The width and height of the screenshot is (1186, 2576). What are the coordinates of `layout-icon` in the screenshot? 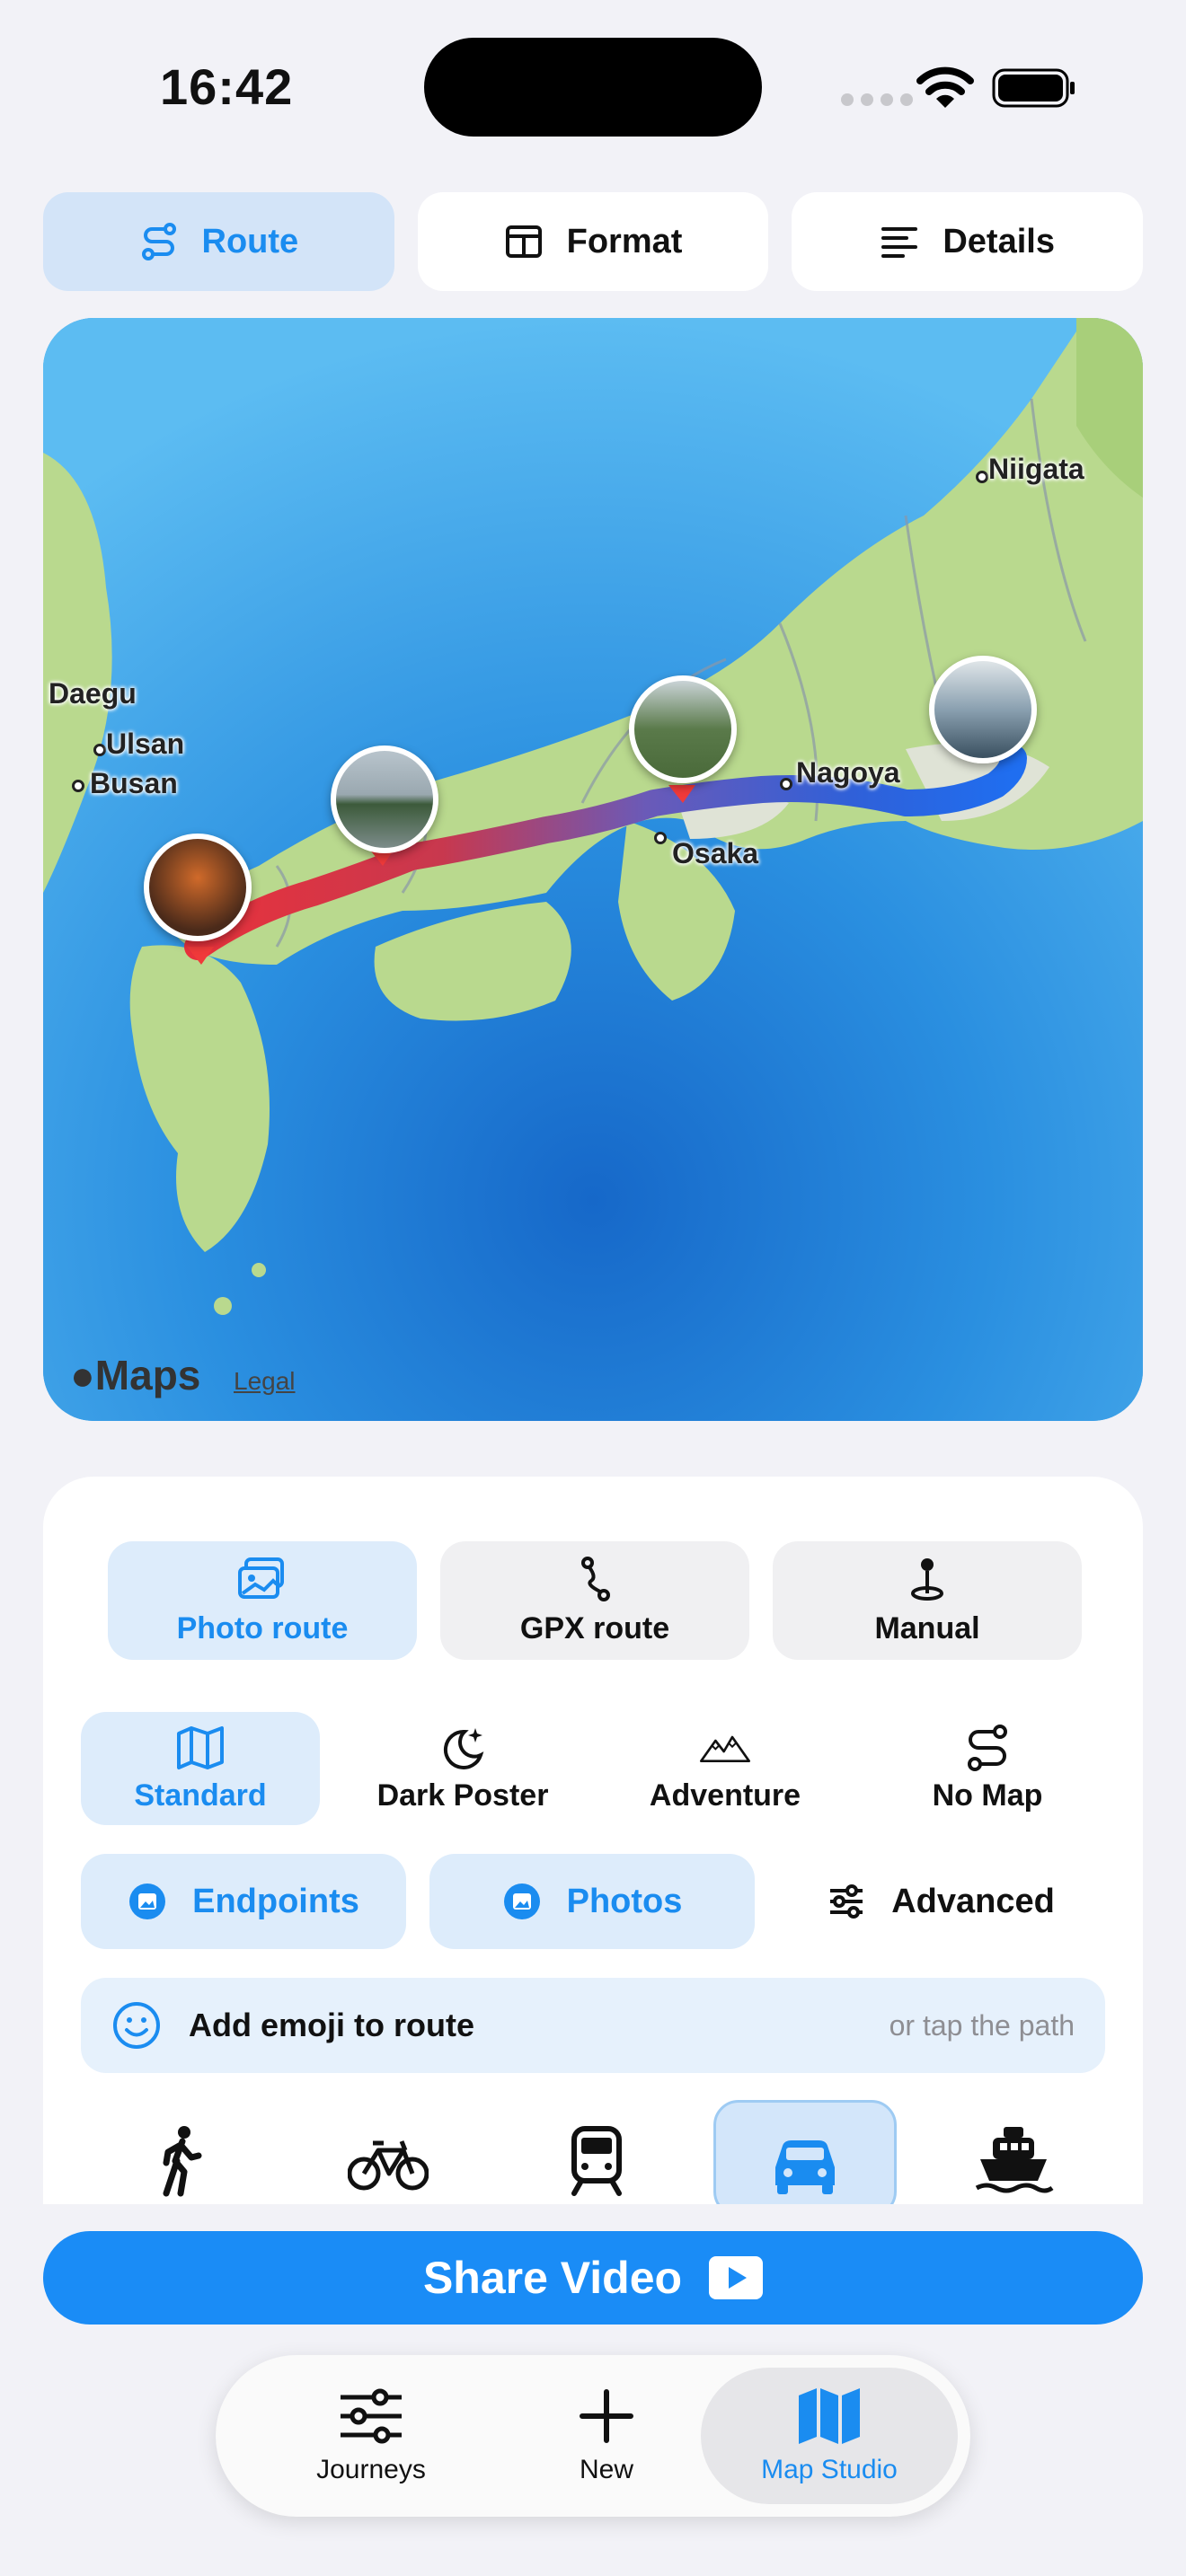 It's located at (523, 241).